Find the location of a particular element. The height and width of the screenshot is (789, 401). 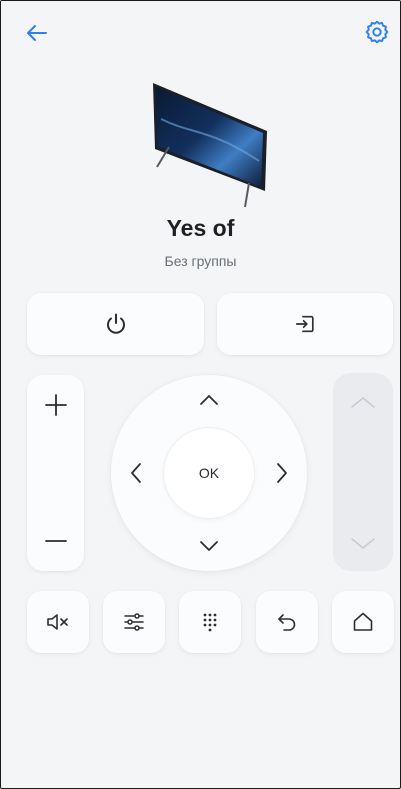

minus-icon is located at coordinates (55, 541).